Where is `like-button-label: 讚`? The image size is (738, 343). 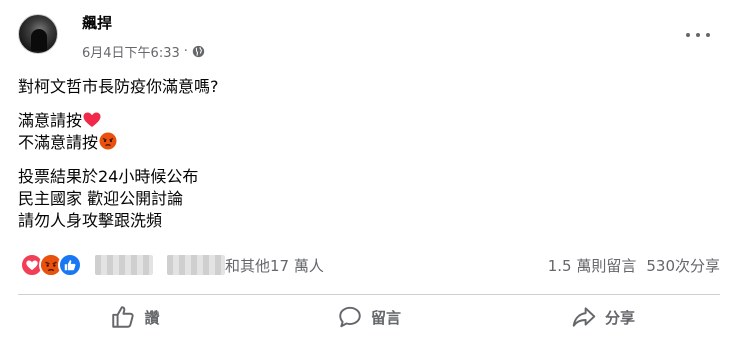
like-button-label: 讚 is located at coordinates (152, 317).